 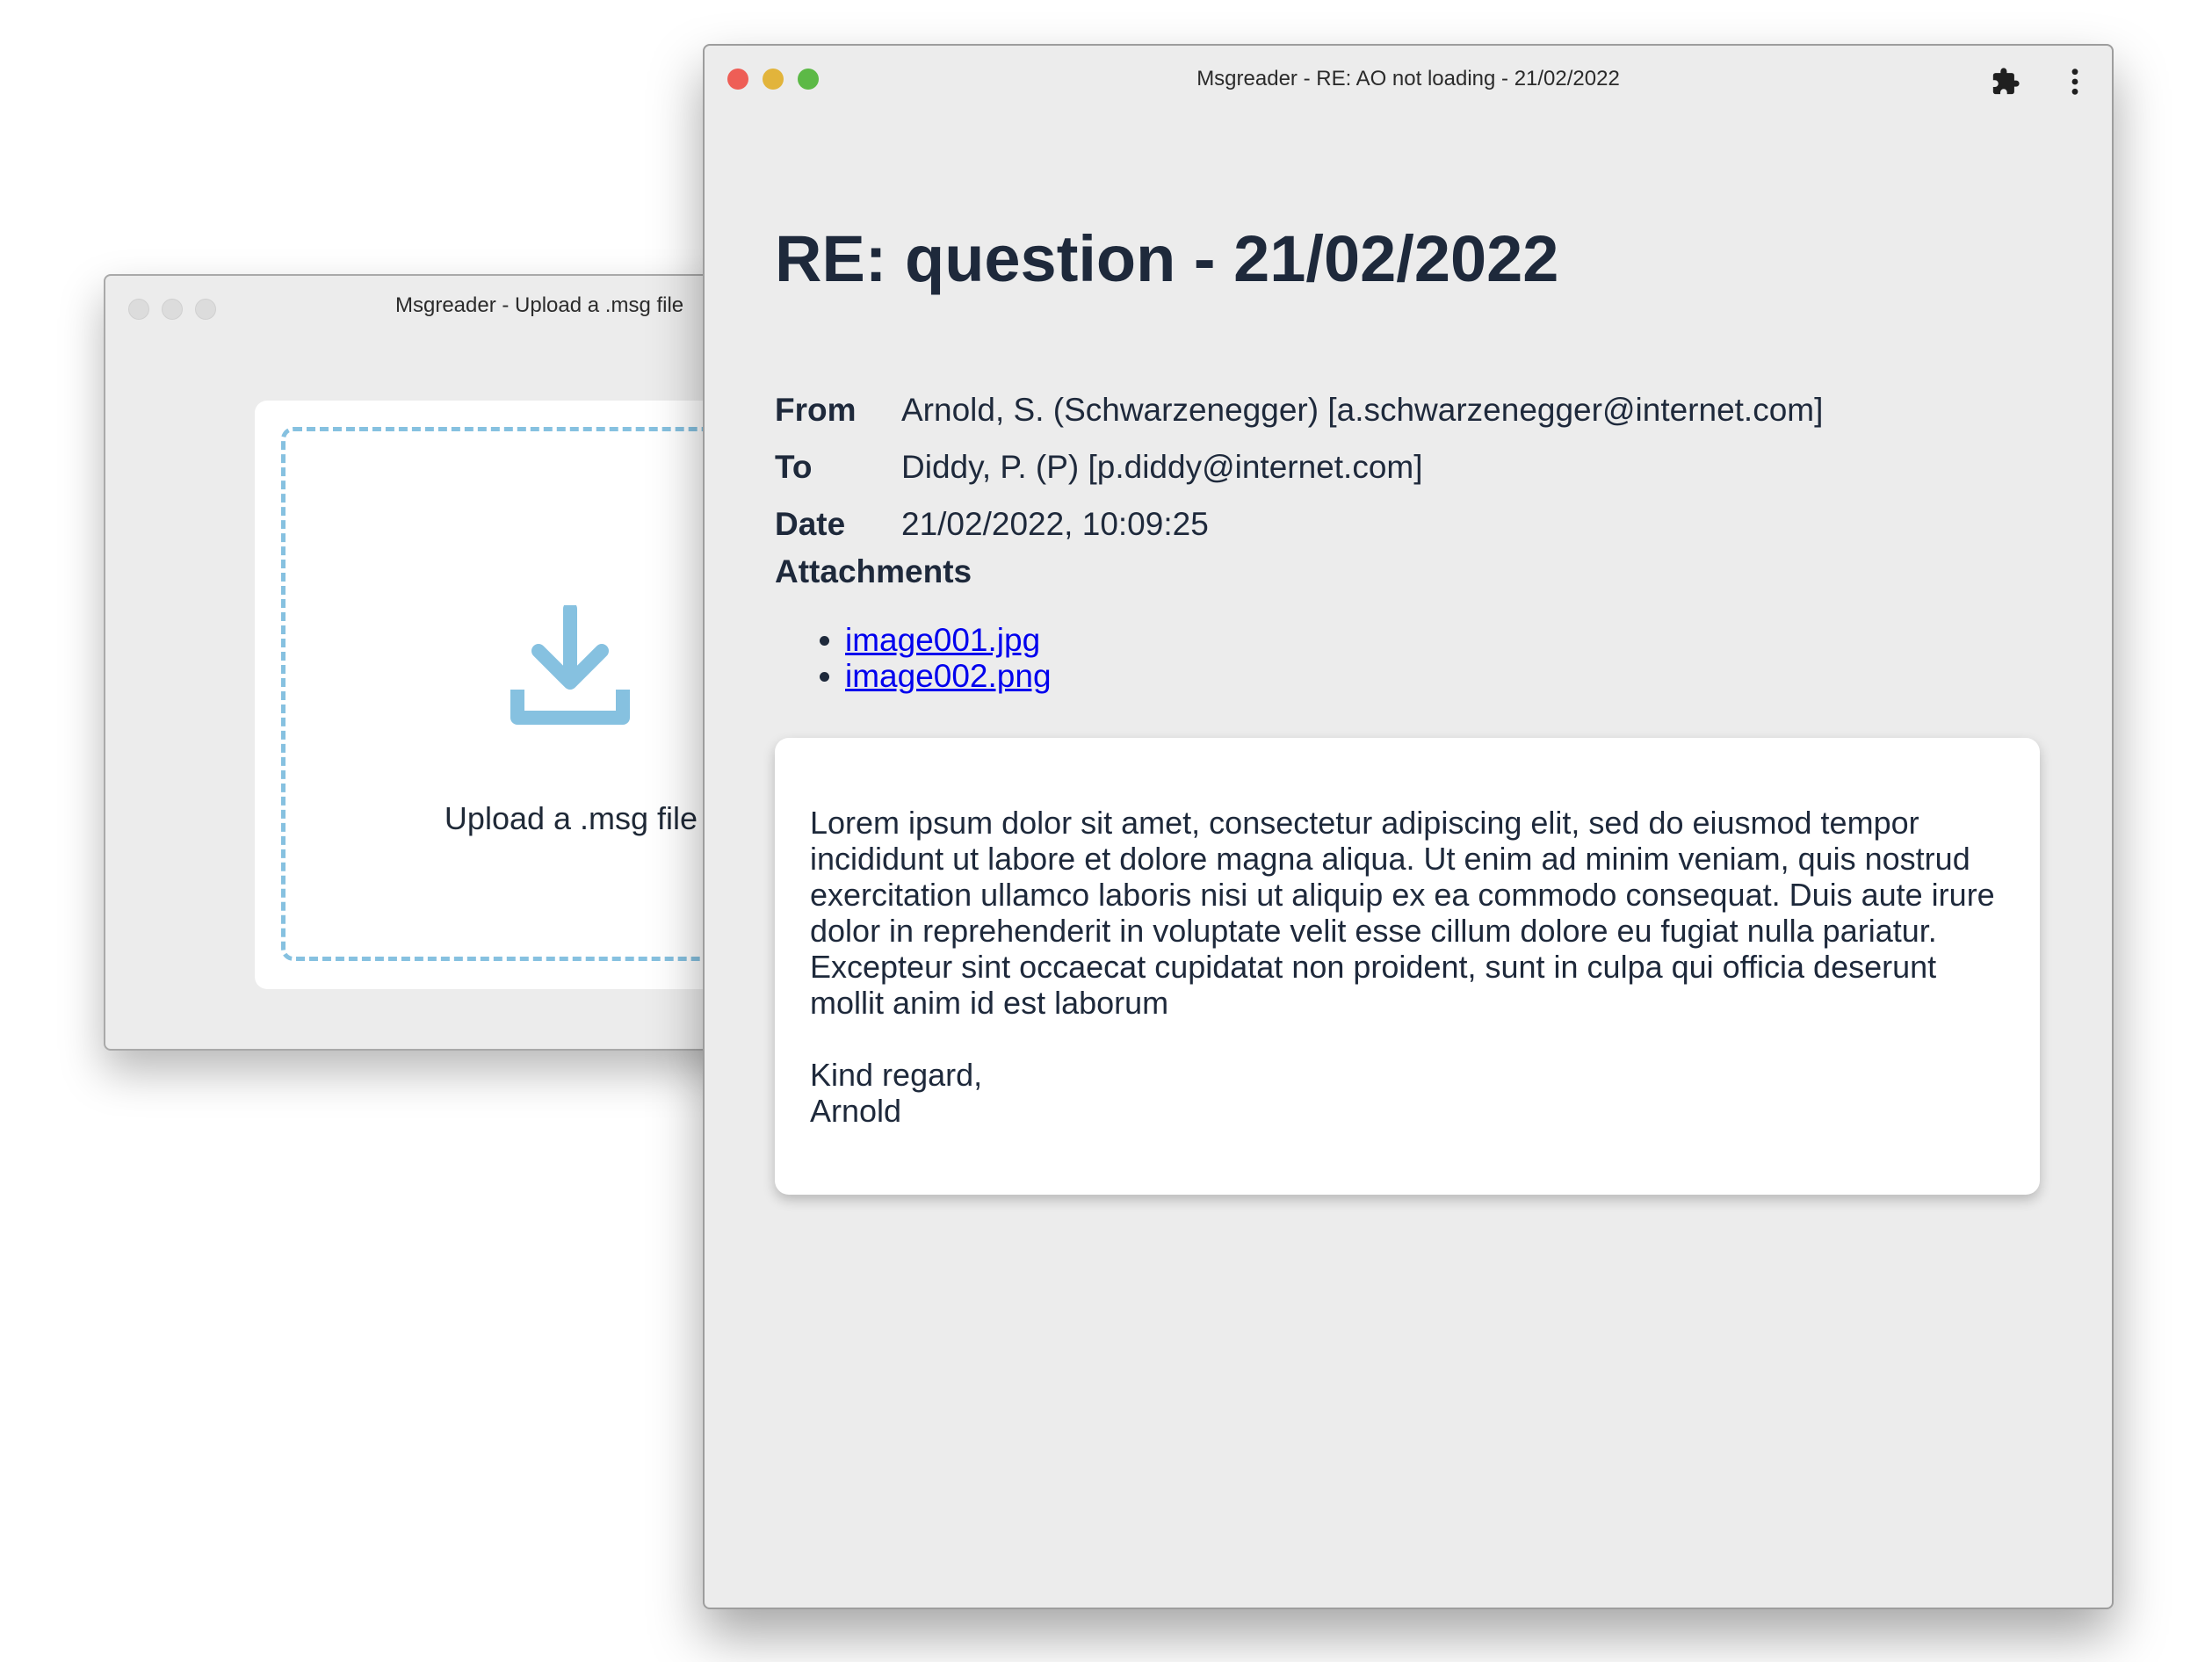 I want to click on to-row: To Diddy, P. (P) [p.diddy@internet.com], so click(x=1299, y=466).